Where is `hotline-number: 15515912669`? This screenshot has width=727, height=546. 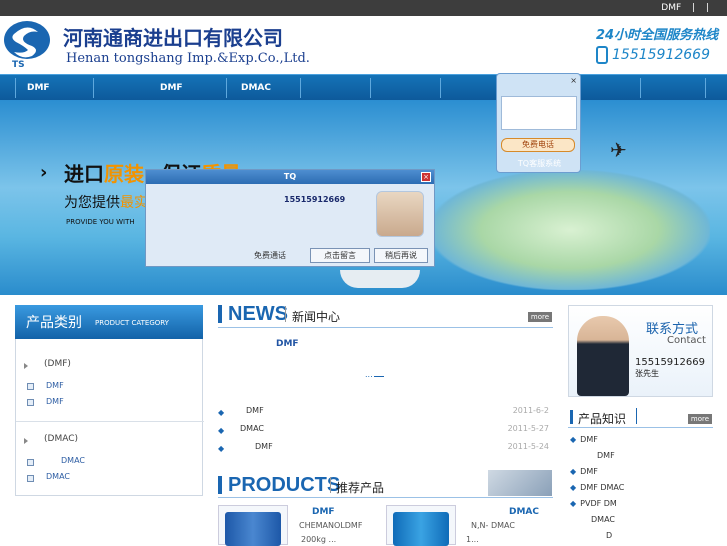
hotline-number: 15515912669 is located at coordinates (661, 55).